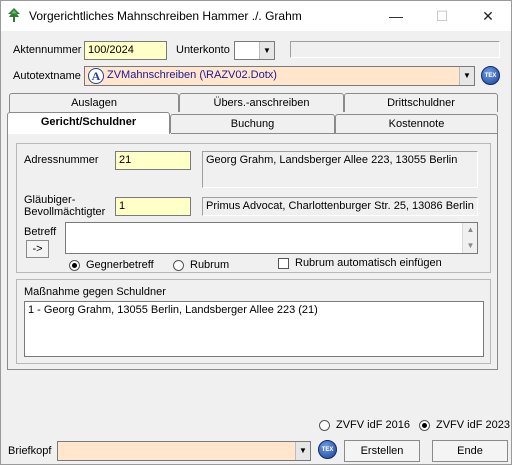  What do you see at coordinates (50, 200) in the screenshot?
I see `glaeubiger-label: Gläubiger-` at bounding box center [50, 200].